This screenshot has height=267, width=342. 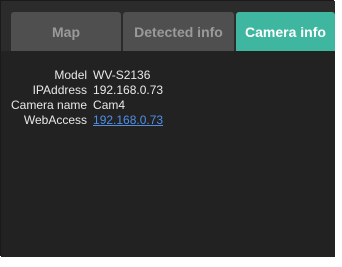 What do you see at coordinates (178, 31) in the screenshot?
I see `tab-detected-info: Detected info` at bounding box center [178, 31].